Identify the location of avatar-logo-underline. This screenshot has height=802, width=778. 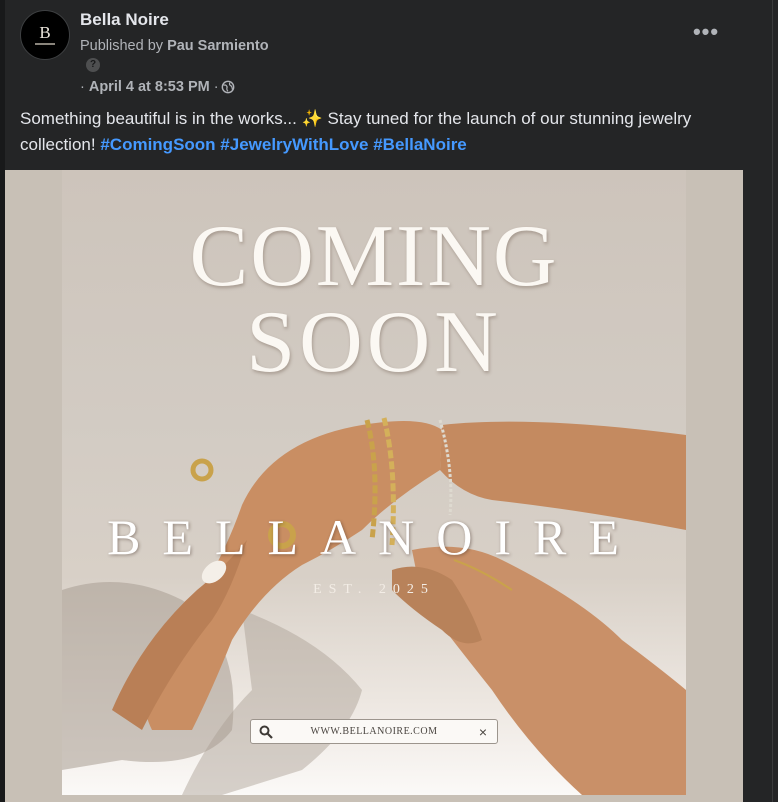
(45, 44).